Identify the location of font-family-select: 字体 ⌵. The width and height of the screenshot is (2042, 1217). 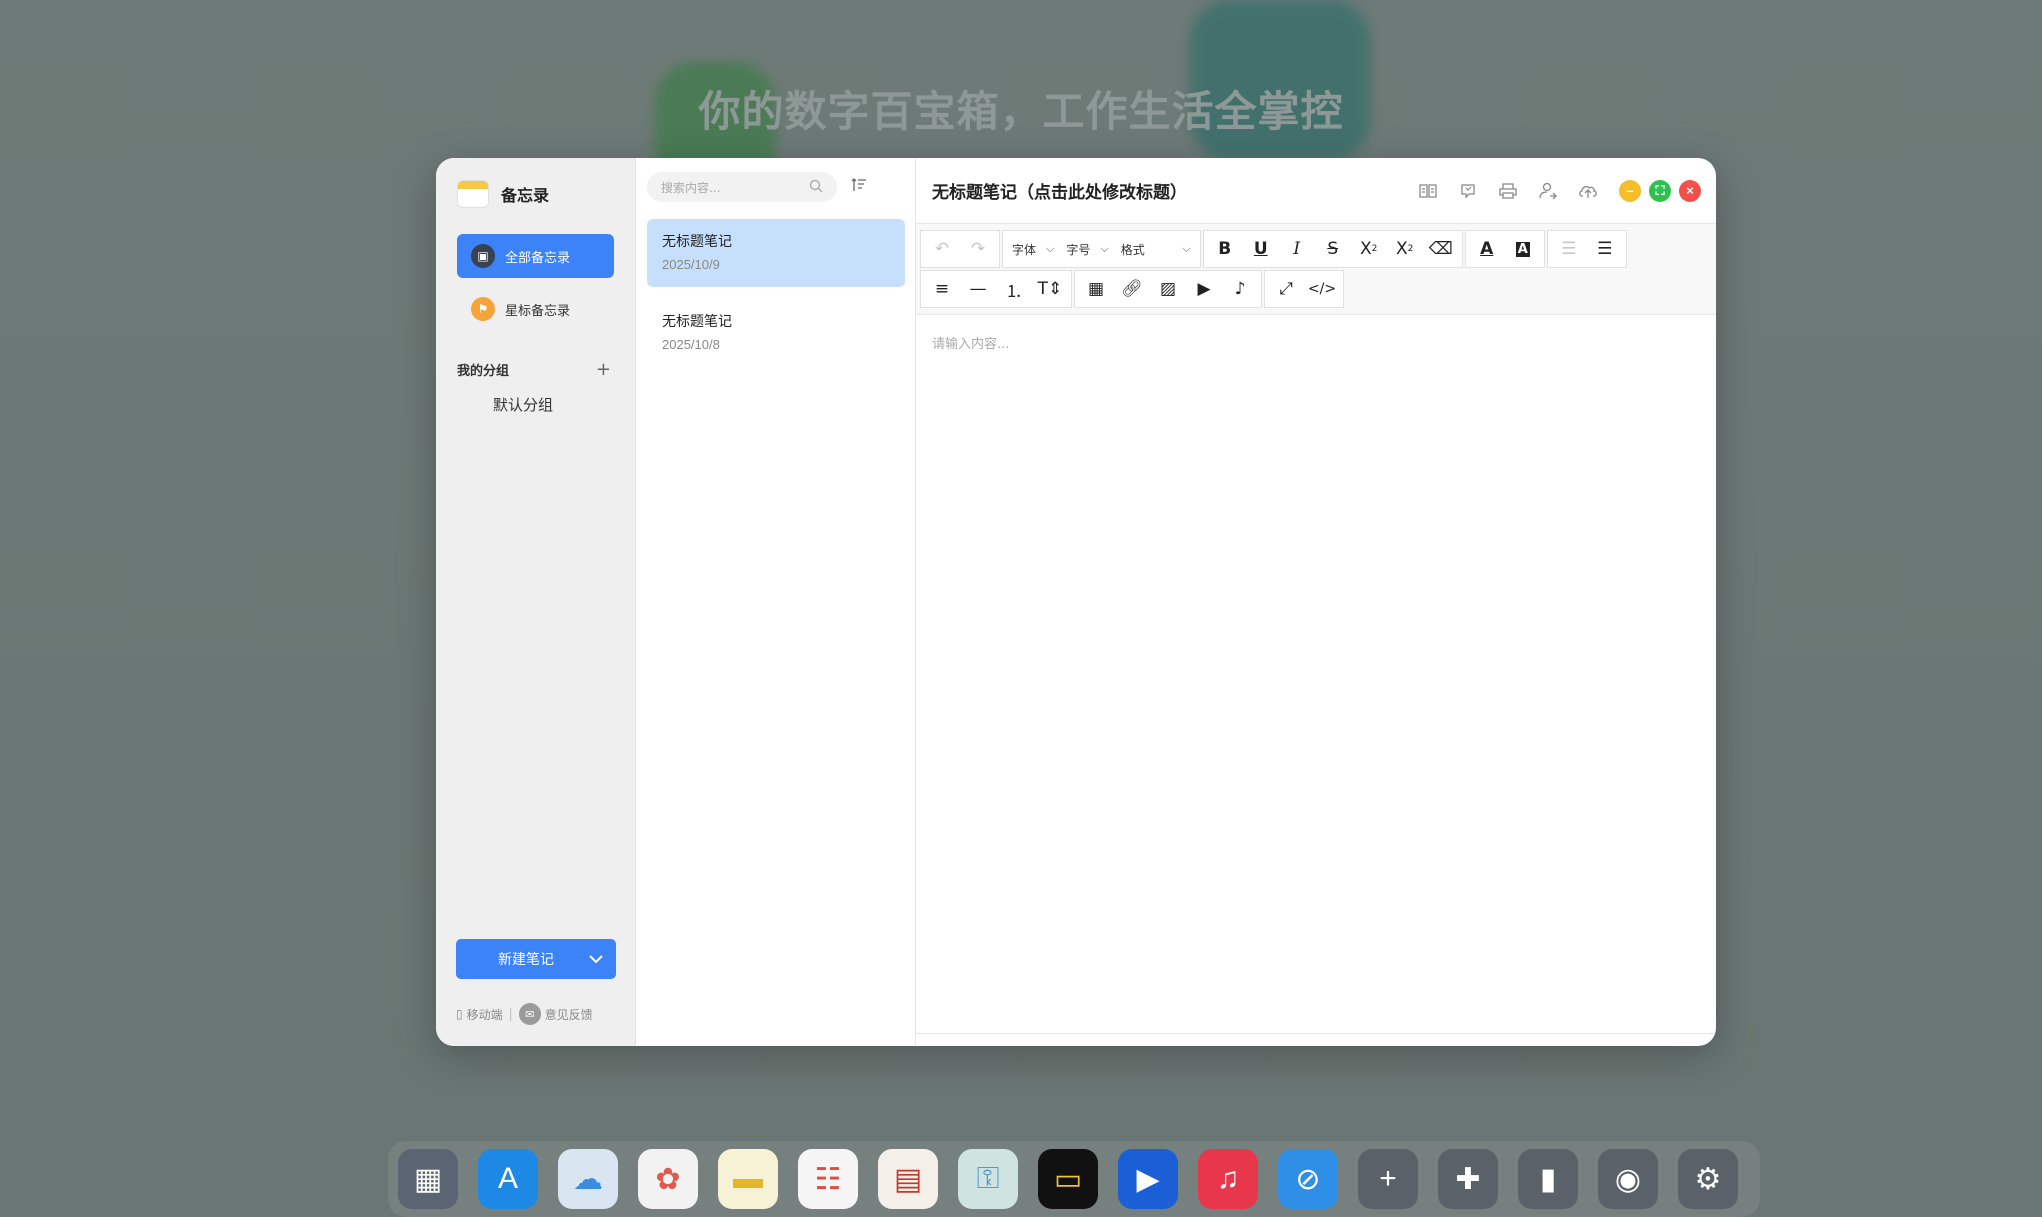
(1033, 249).